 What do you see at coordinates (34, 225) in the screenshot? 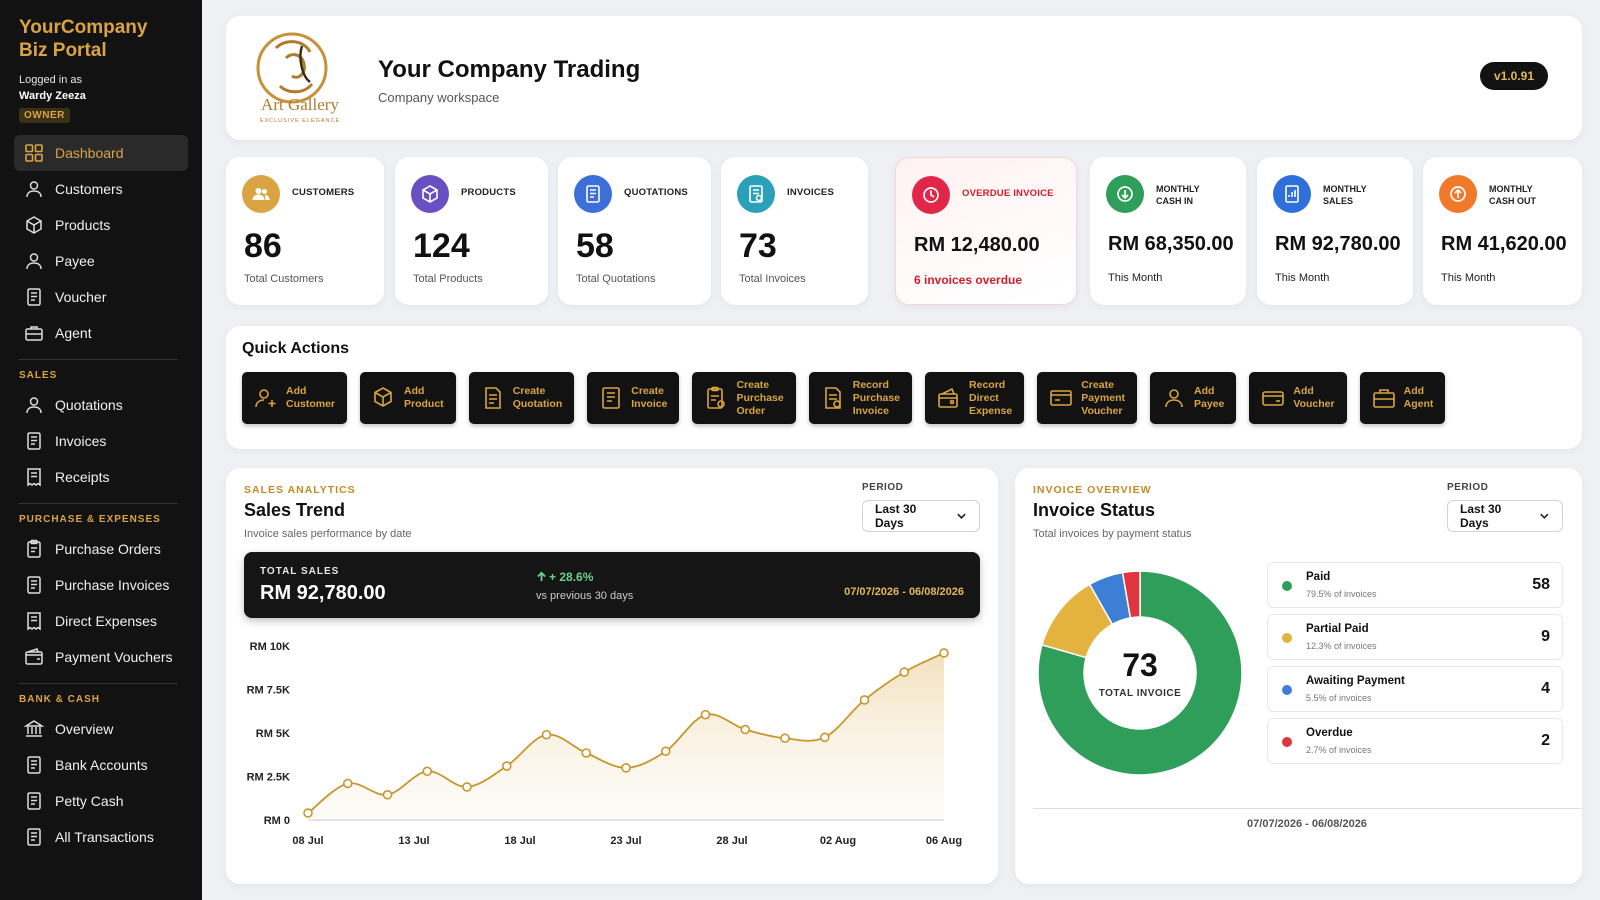
I see `box-icon` at bounding box center [34, 225].